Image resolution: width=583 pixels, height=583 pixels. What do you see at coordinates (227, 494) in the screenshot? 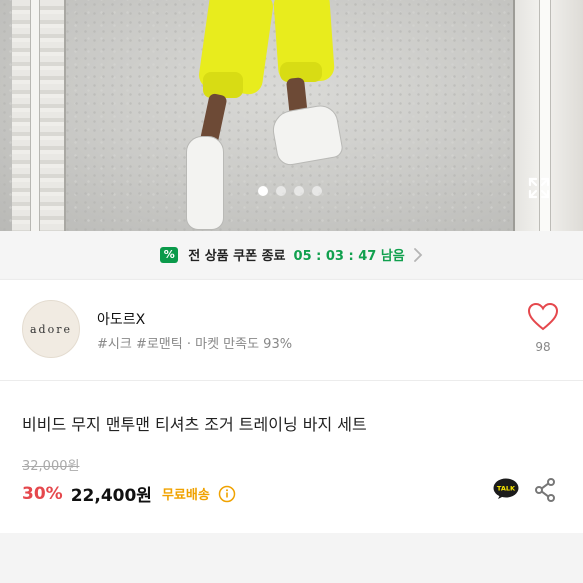
I see `info-icon` at bounding box center [227, 494].